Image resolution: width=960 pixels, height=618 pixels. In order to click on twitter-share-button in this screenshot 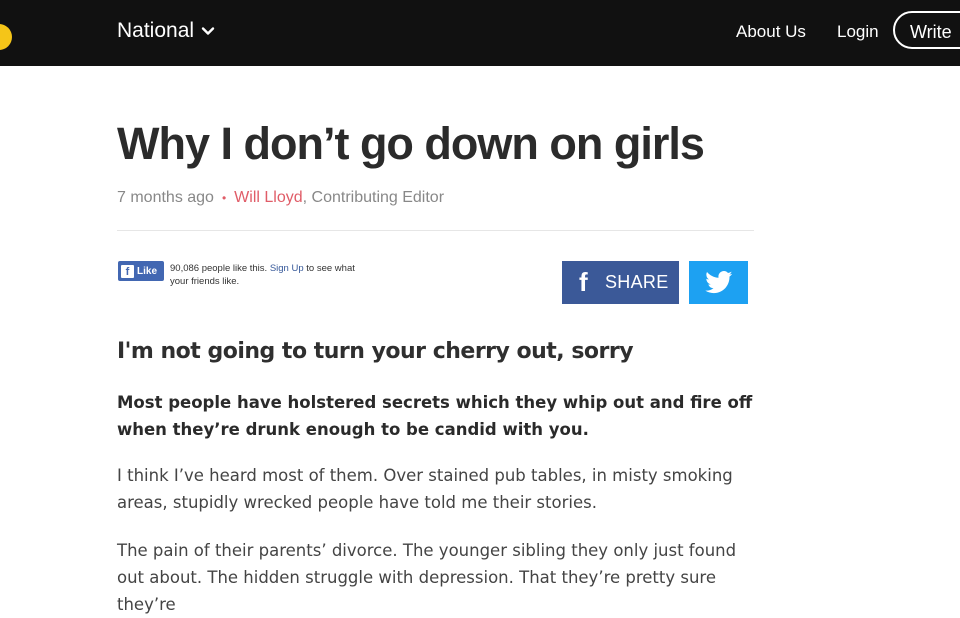, I will do `click(718, 282)`.